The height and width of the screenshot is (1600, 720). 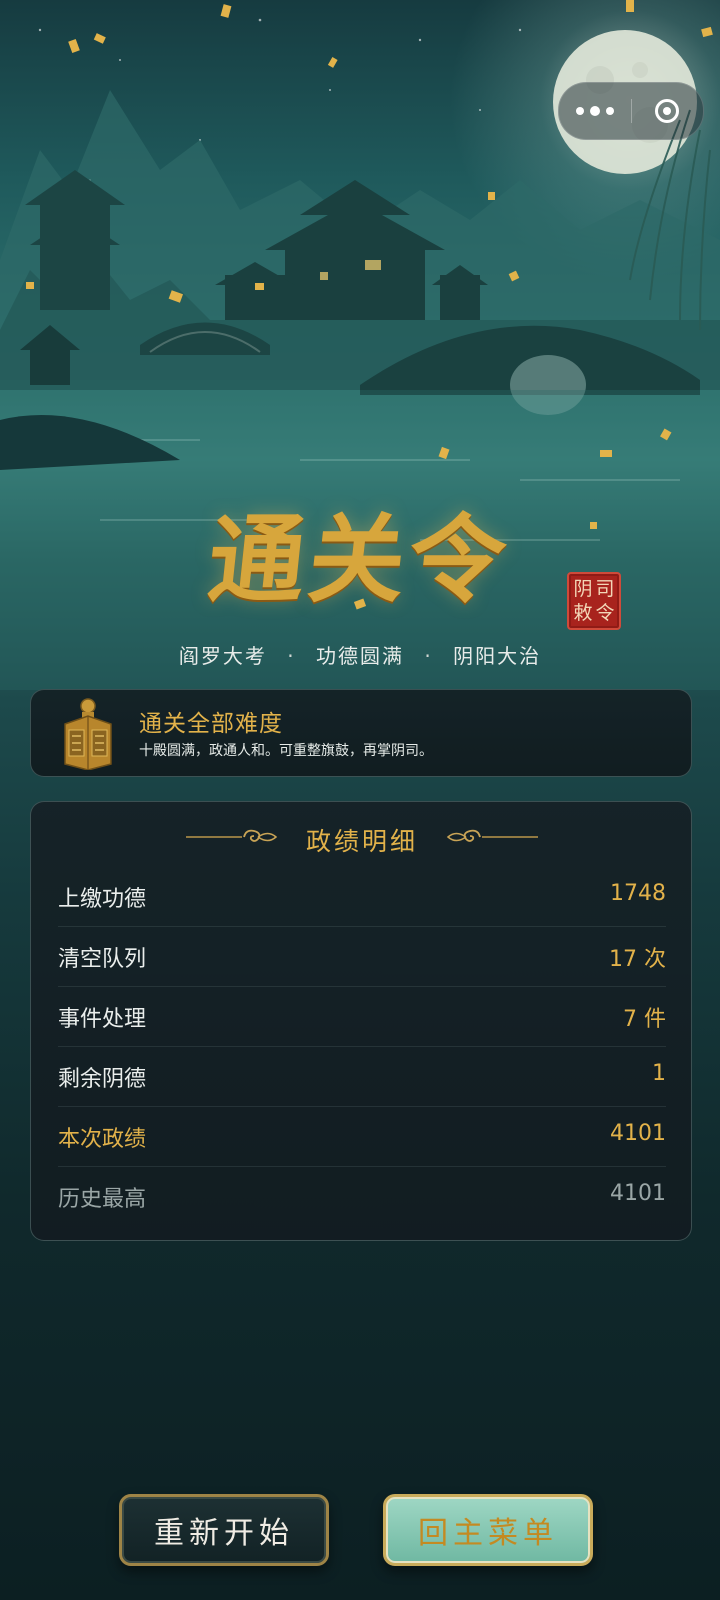 I want to click on subtitle-part: 阴阳大治, so click(x=497, y=656).